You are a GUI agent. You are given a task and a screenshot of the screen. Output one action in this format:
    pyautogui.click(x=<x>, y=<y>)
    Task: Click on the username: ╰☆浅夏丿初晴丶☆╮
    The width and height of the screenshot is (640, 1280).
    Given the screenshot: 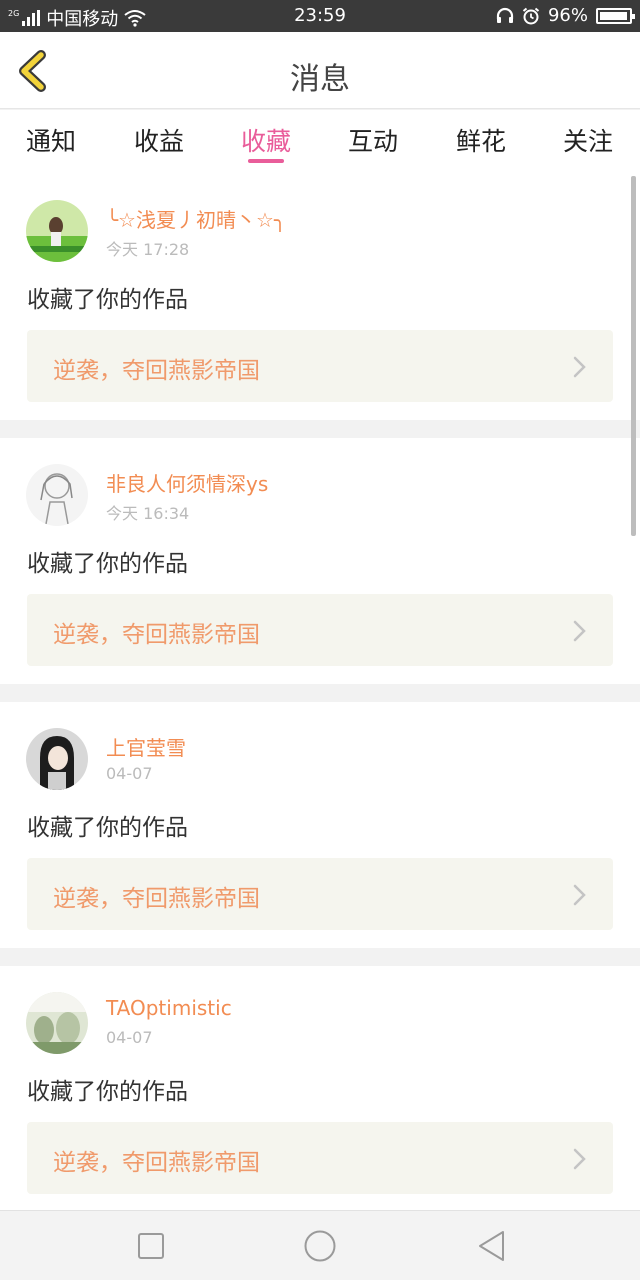 What is the action you would take?
    pyautogui.click(x=196, y=218)
    